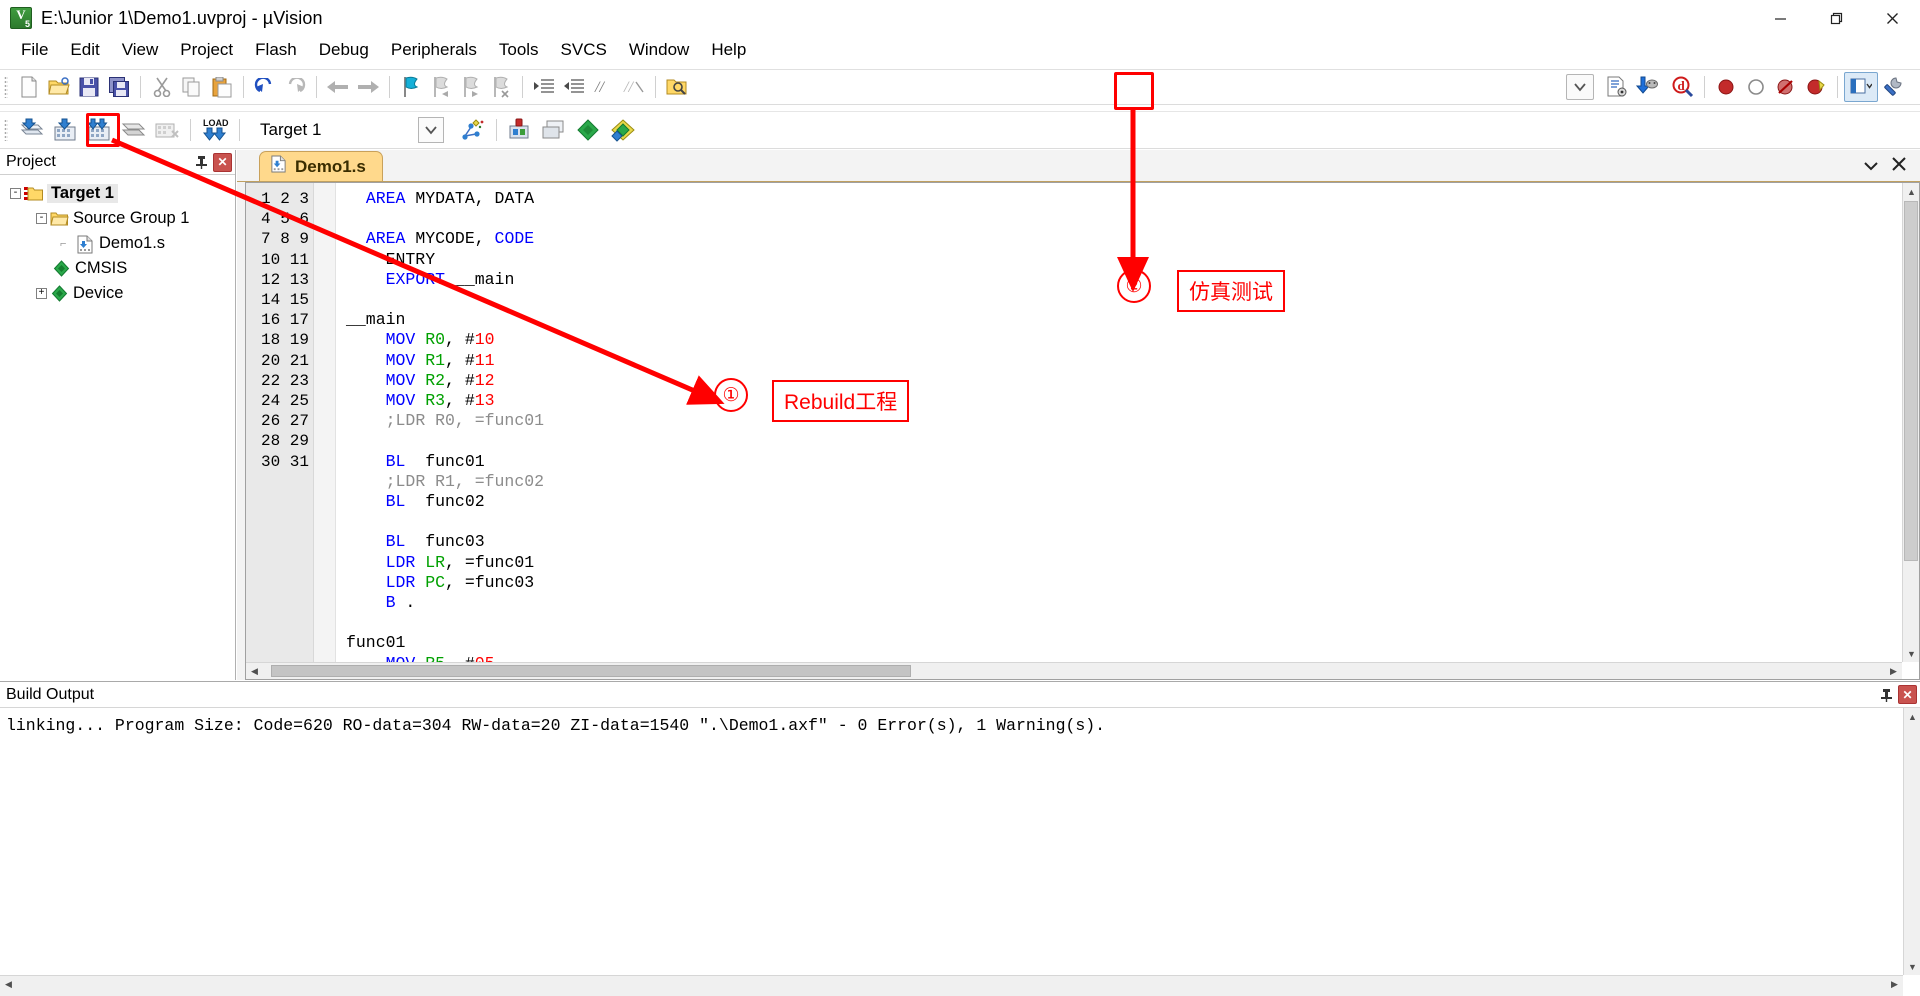  What do you see at coordinates (728, 50) in the screenshot?
I see `menu-help: Help` at bounding box center [728, 50].